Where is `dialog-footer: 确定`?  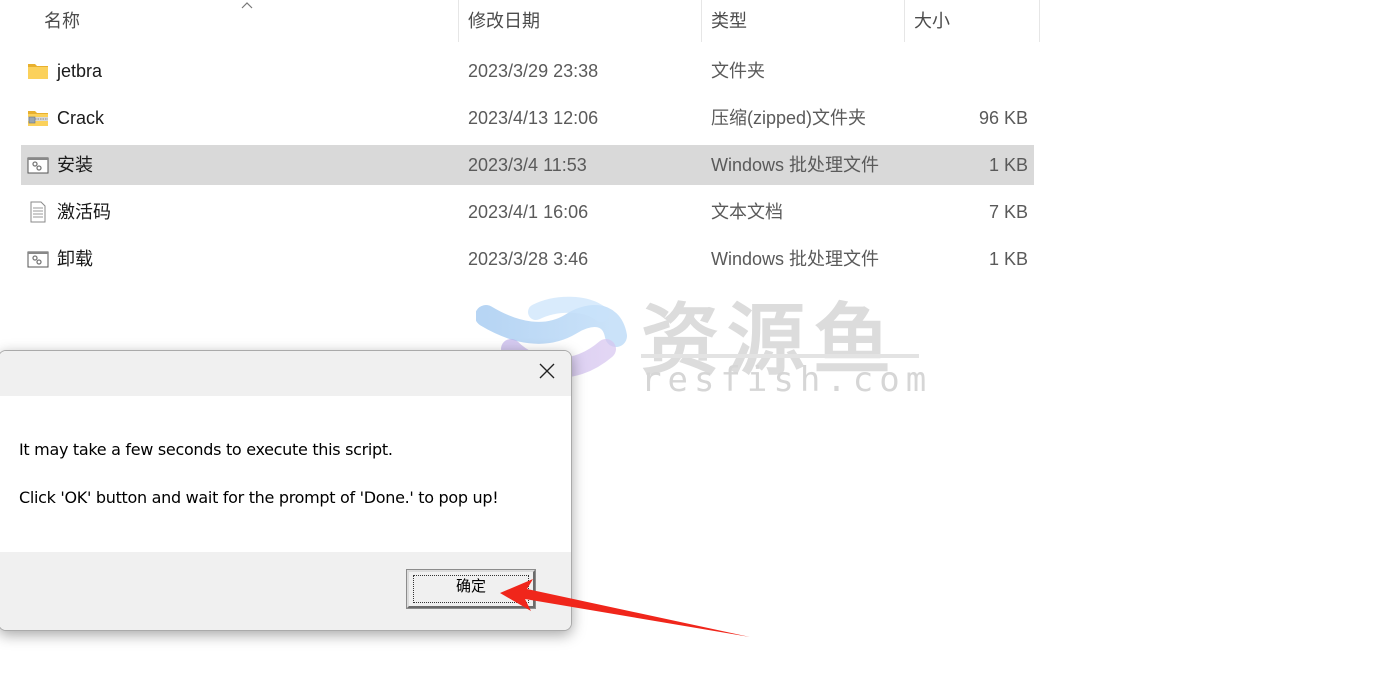
dialog-footer: 确定 is located at coordinates (285, 591).